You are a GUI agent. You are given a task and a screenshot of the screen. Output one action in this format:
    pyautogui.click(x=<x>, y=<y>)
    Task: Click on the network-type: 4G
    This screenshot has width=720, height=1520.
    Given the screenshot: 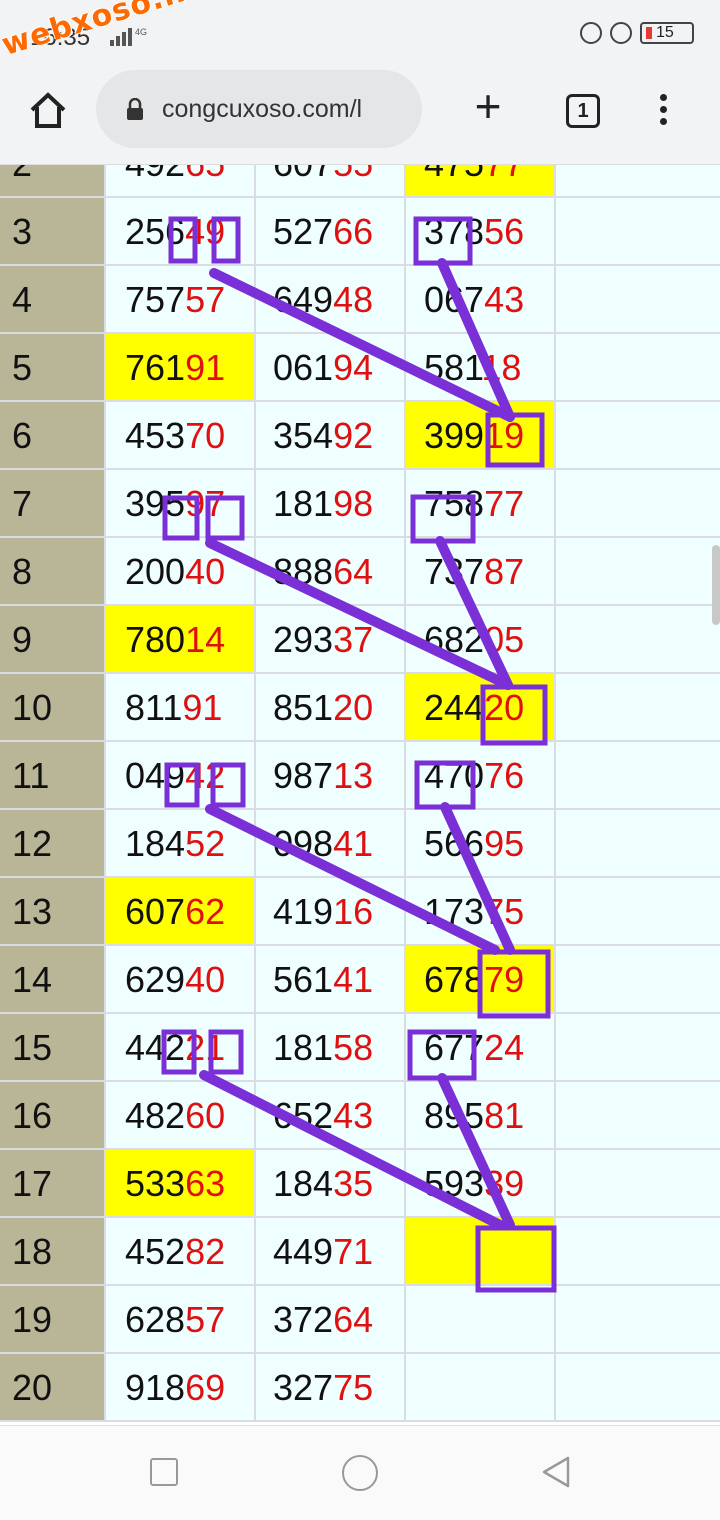 What is the action you would take?
    pyautogui.click(x=141, y=32)
    